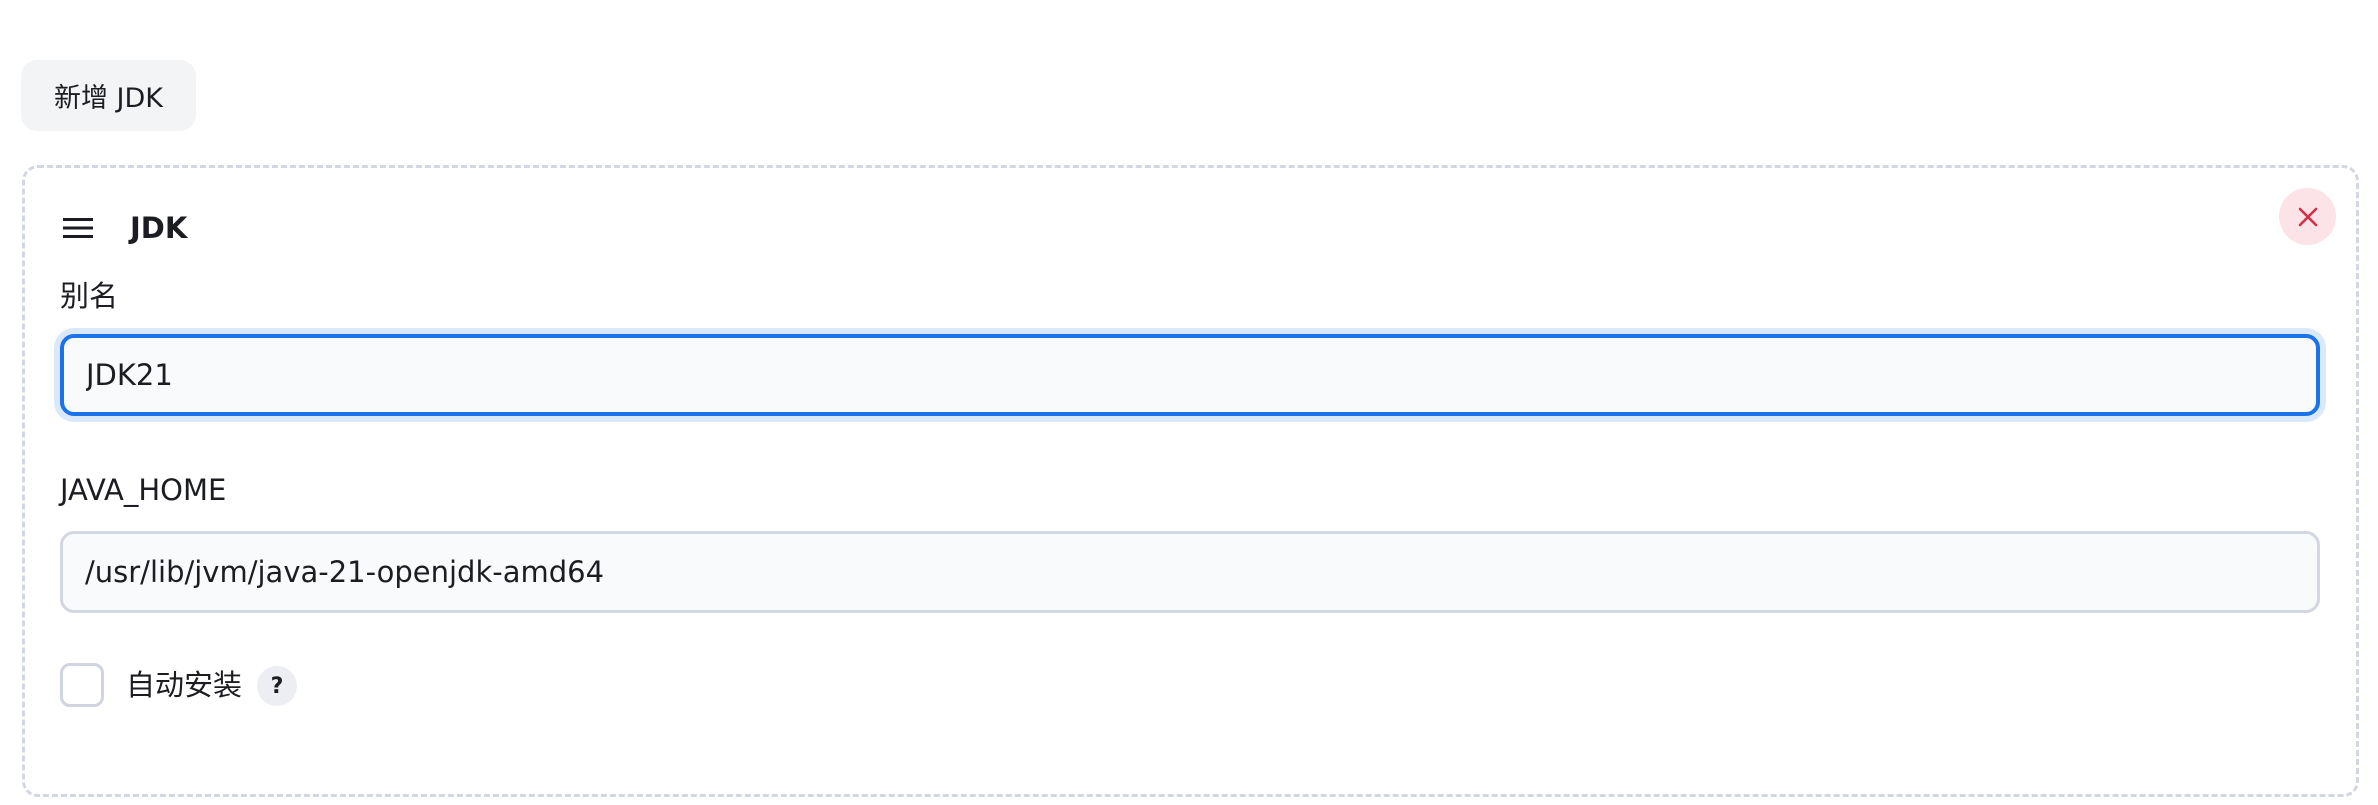  What do you see at coordinates (277, 686) in the screenshot?
I see `help-icon: ?` at bounding box center [277, 686].